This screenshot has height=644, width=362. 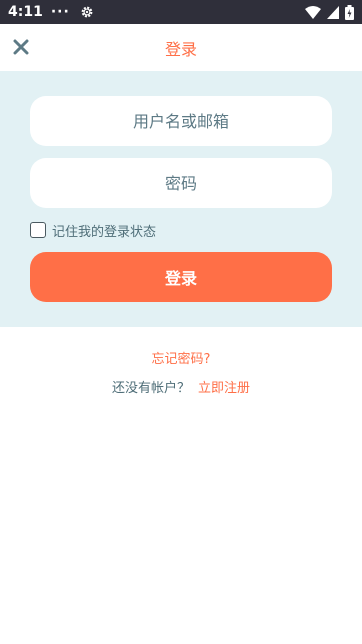 What do you see at coordinates (181, 183) in the screenshot?
I see `password-input` at bounding box center [181, 183].